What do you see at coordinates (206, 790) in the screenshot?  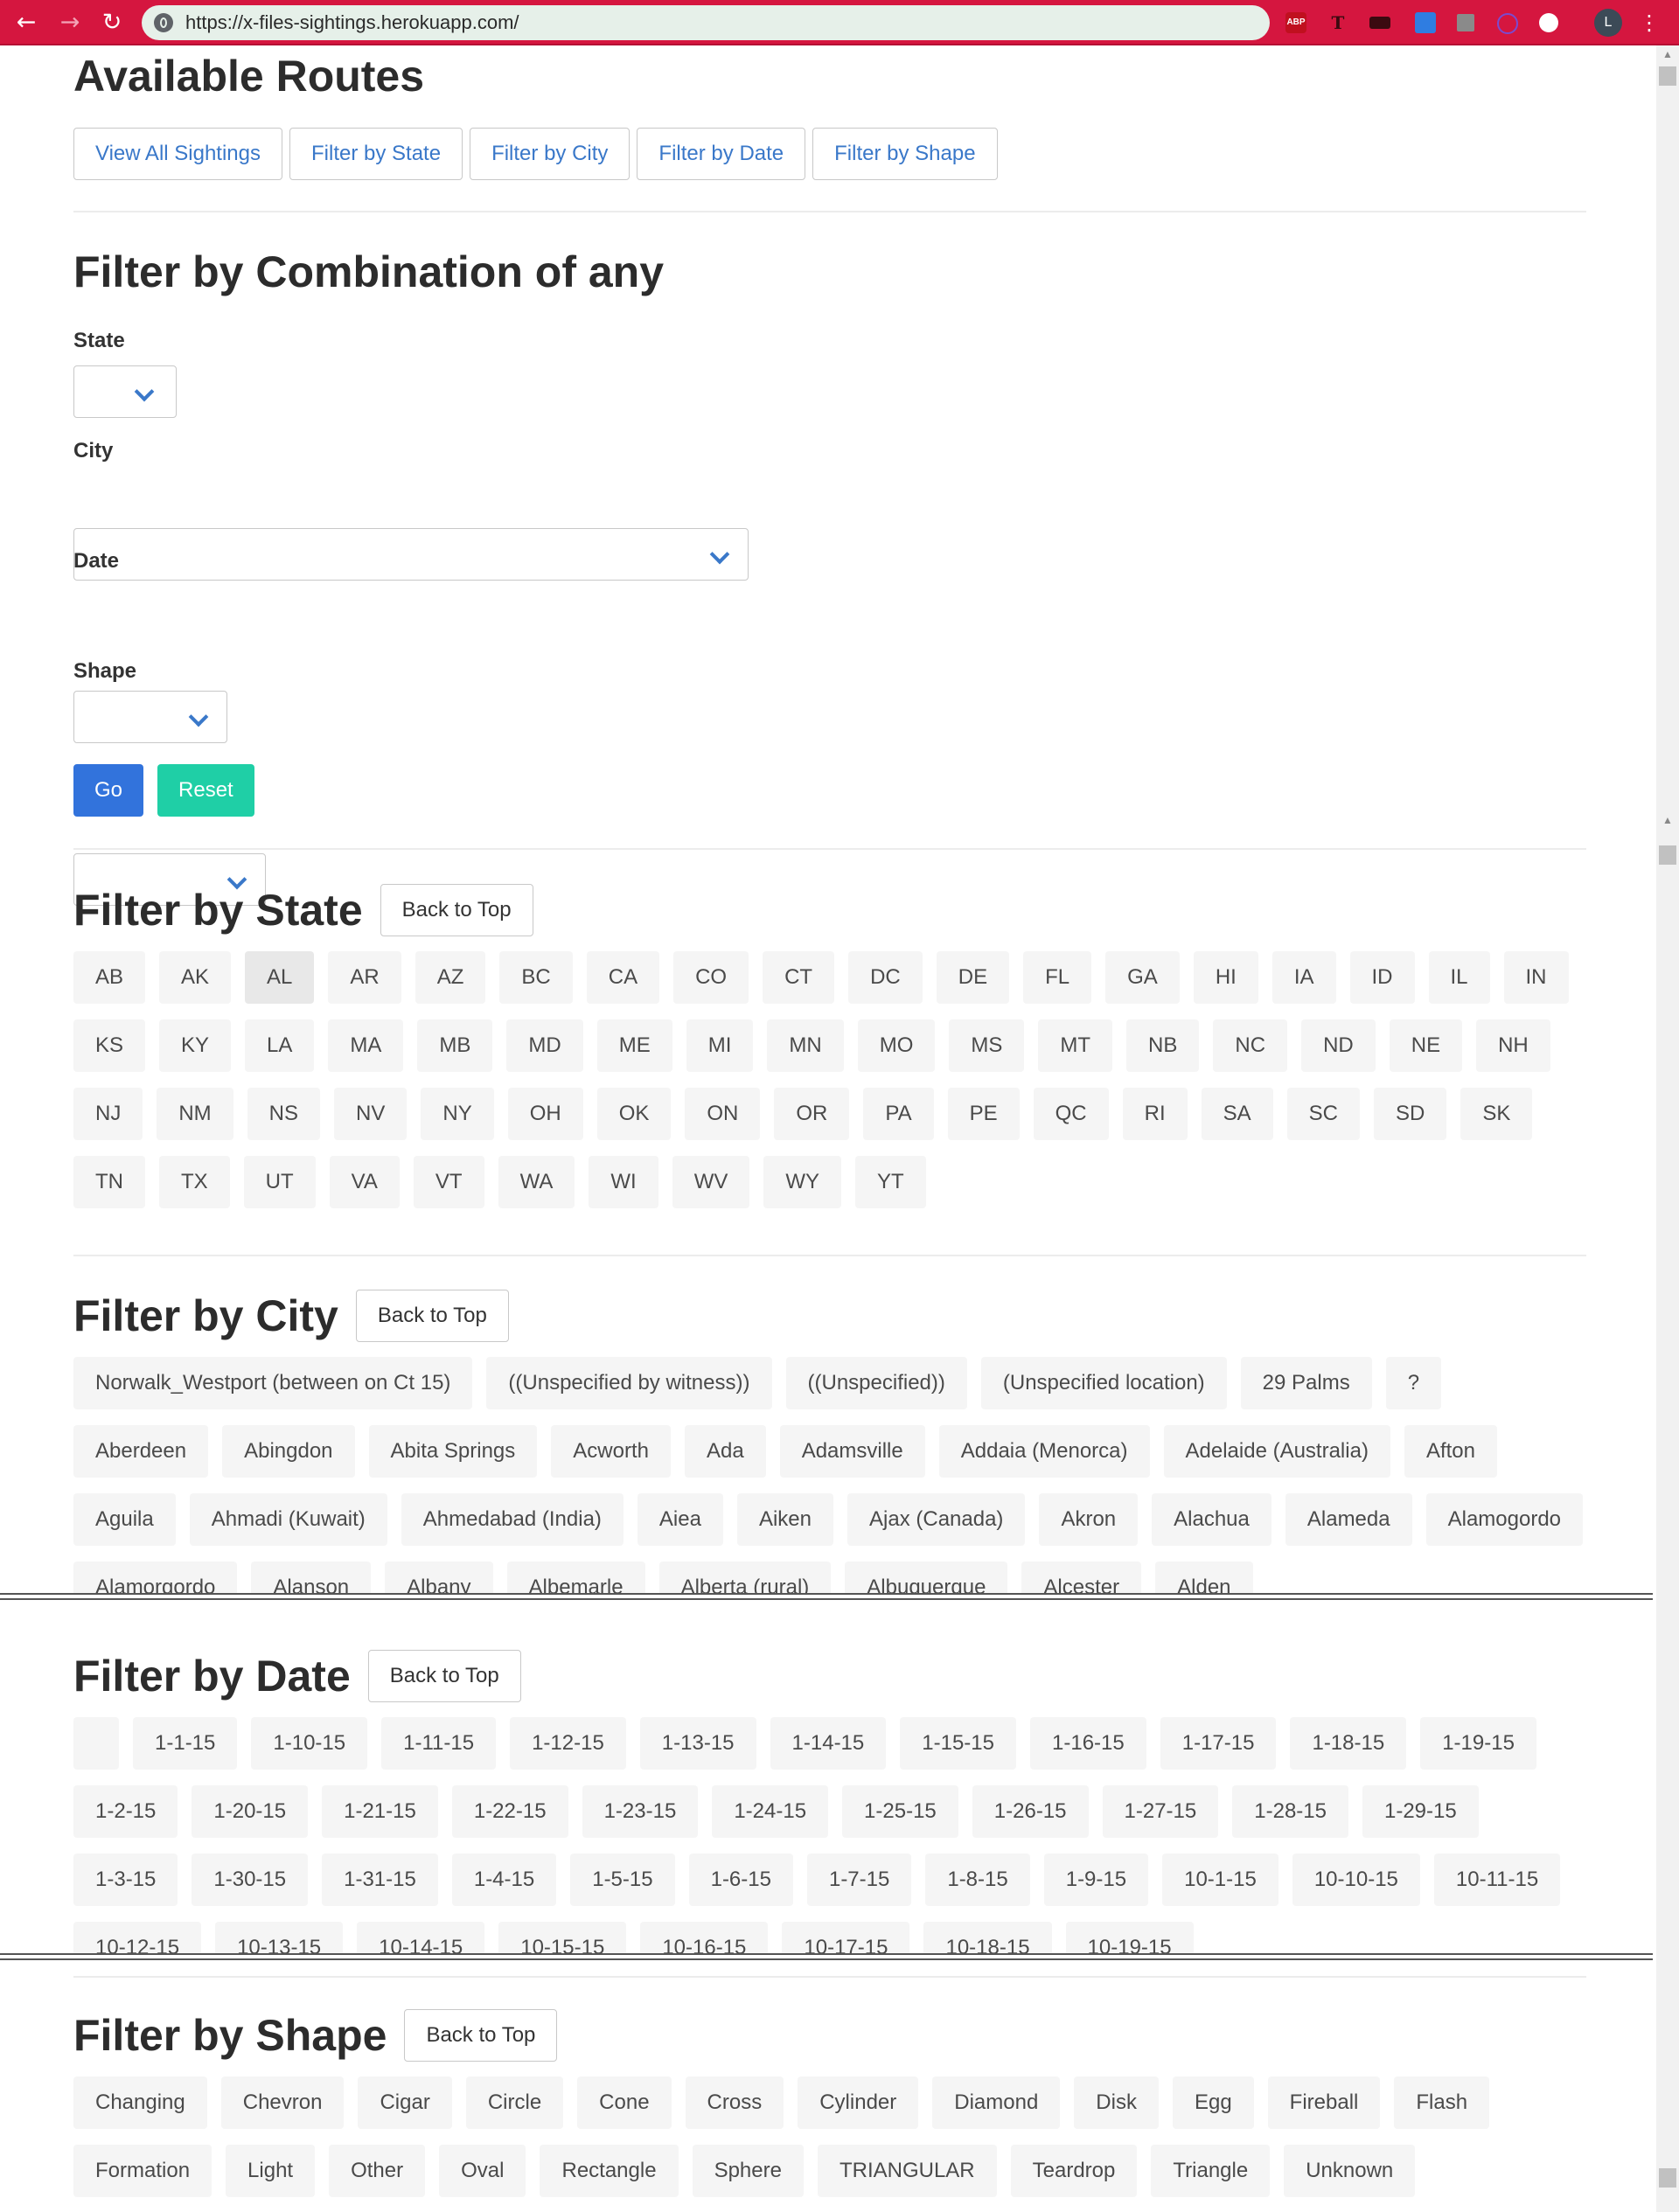 I see `reset-button: Reset` at bounding box center [206, 790].